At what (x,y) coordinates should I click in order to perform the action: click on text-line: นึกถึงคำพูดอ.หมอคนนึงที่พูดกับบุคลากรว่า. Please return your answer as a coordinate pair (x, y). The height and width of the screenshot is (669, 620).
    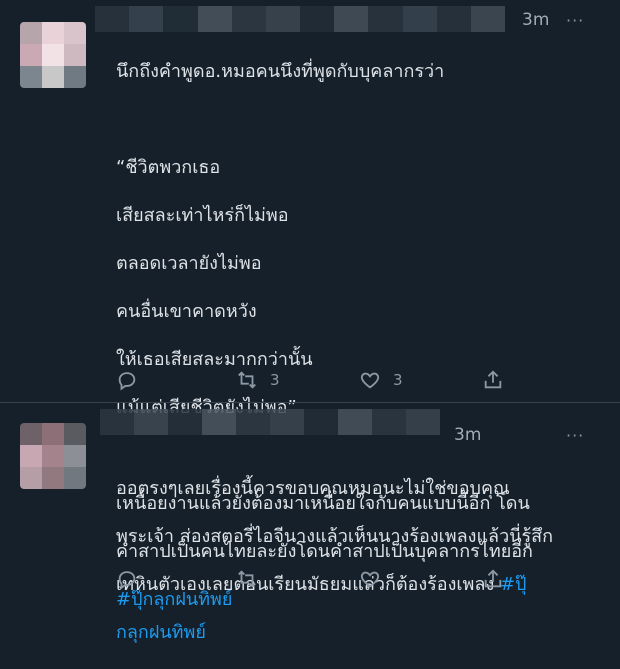
    Looking at the image, I should click on (280, 71).